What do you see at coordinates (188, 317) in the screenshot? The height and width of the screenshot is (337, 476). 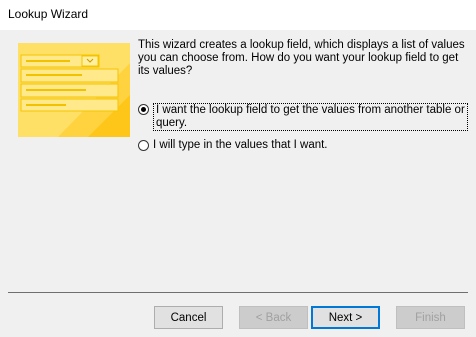 I see `cancel-button: Cancel` at bounding box center [188, 317].